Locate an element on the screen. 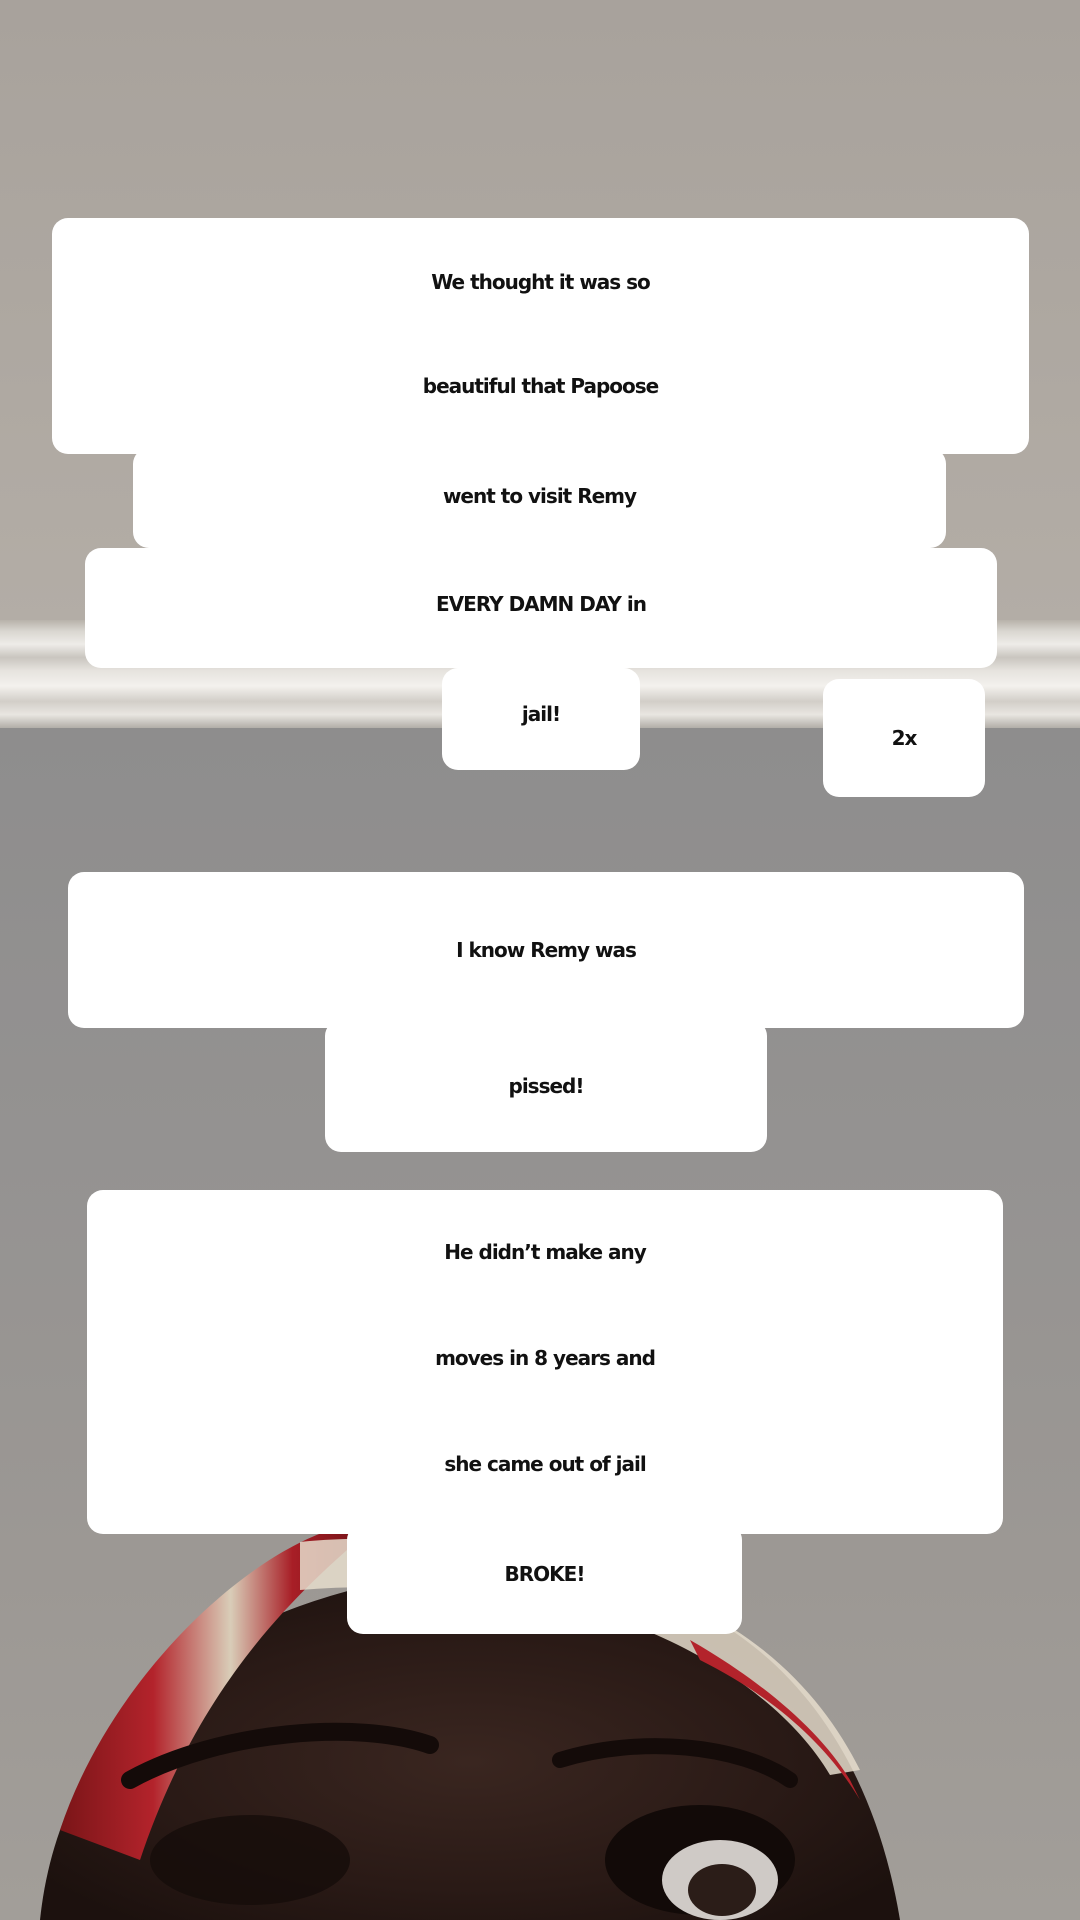 The width and height of the screenshot is (1080, 1920). caption-third-line-1: He didn’t make any is located at coordinates (545, 1252).